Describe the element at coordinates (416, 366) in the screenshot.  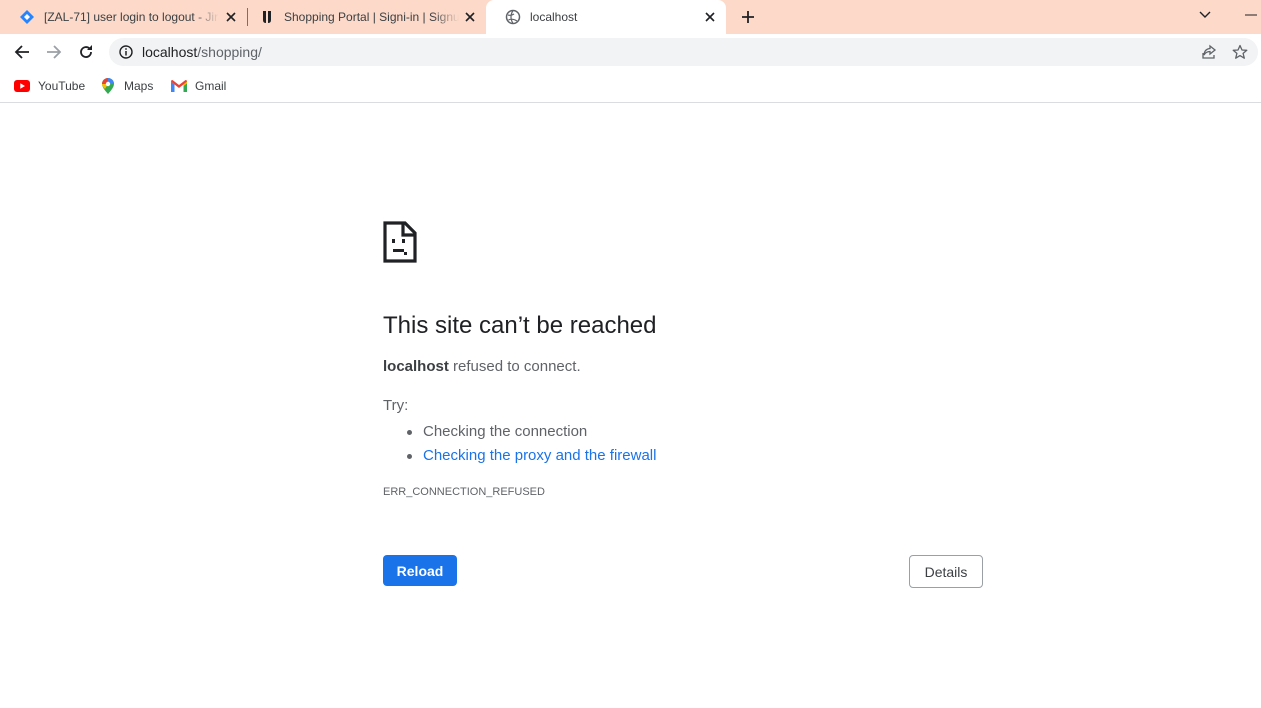
I see `error-host: localhost` at that location.